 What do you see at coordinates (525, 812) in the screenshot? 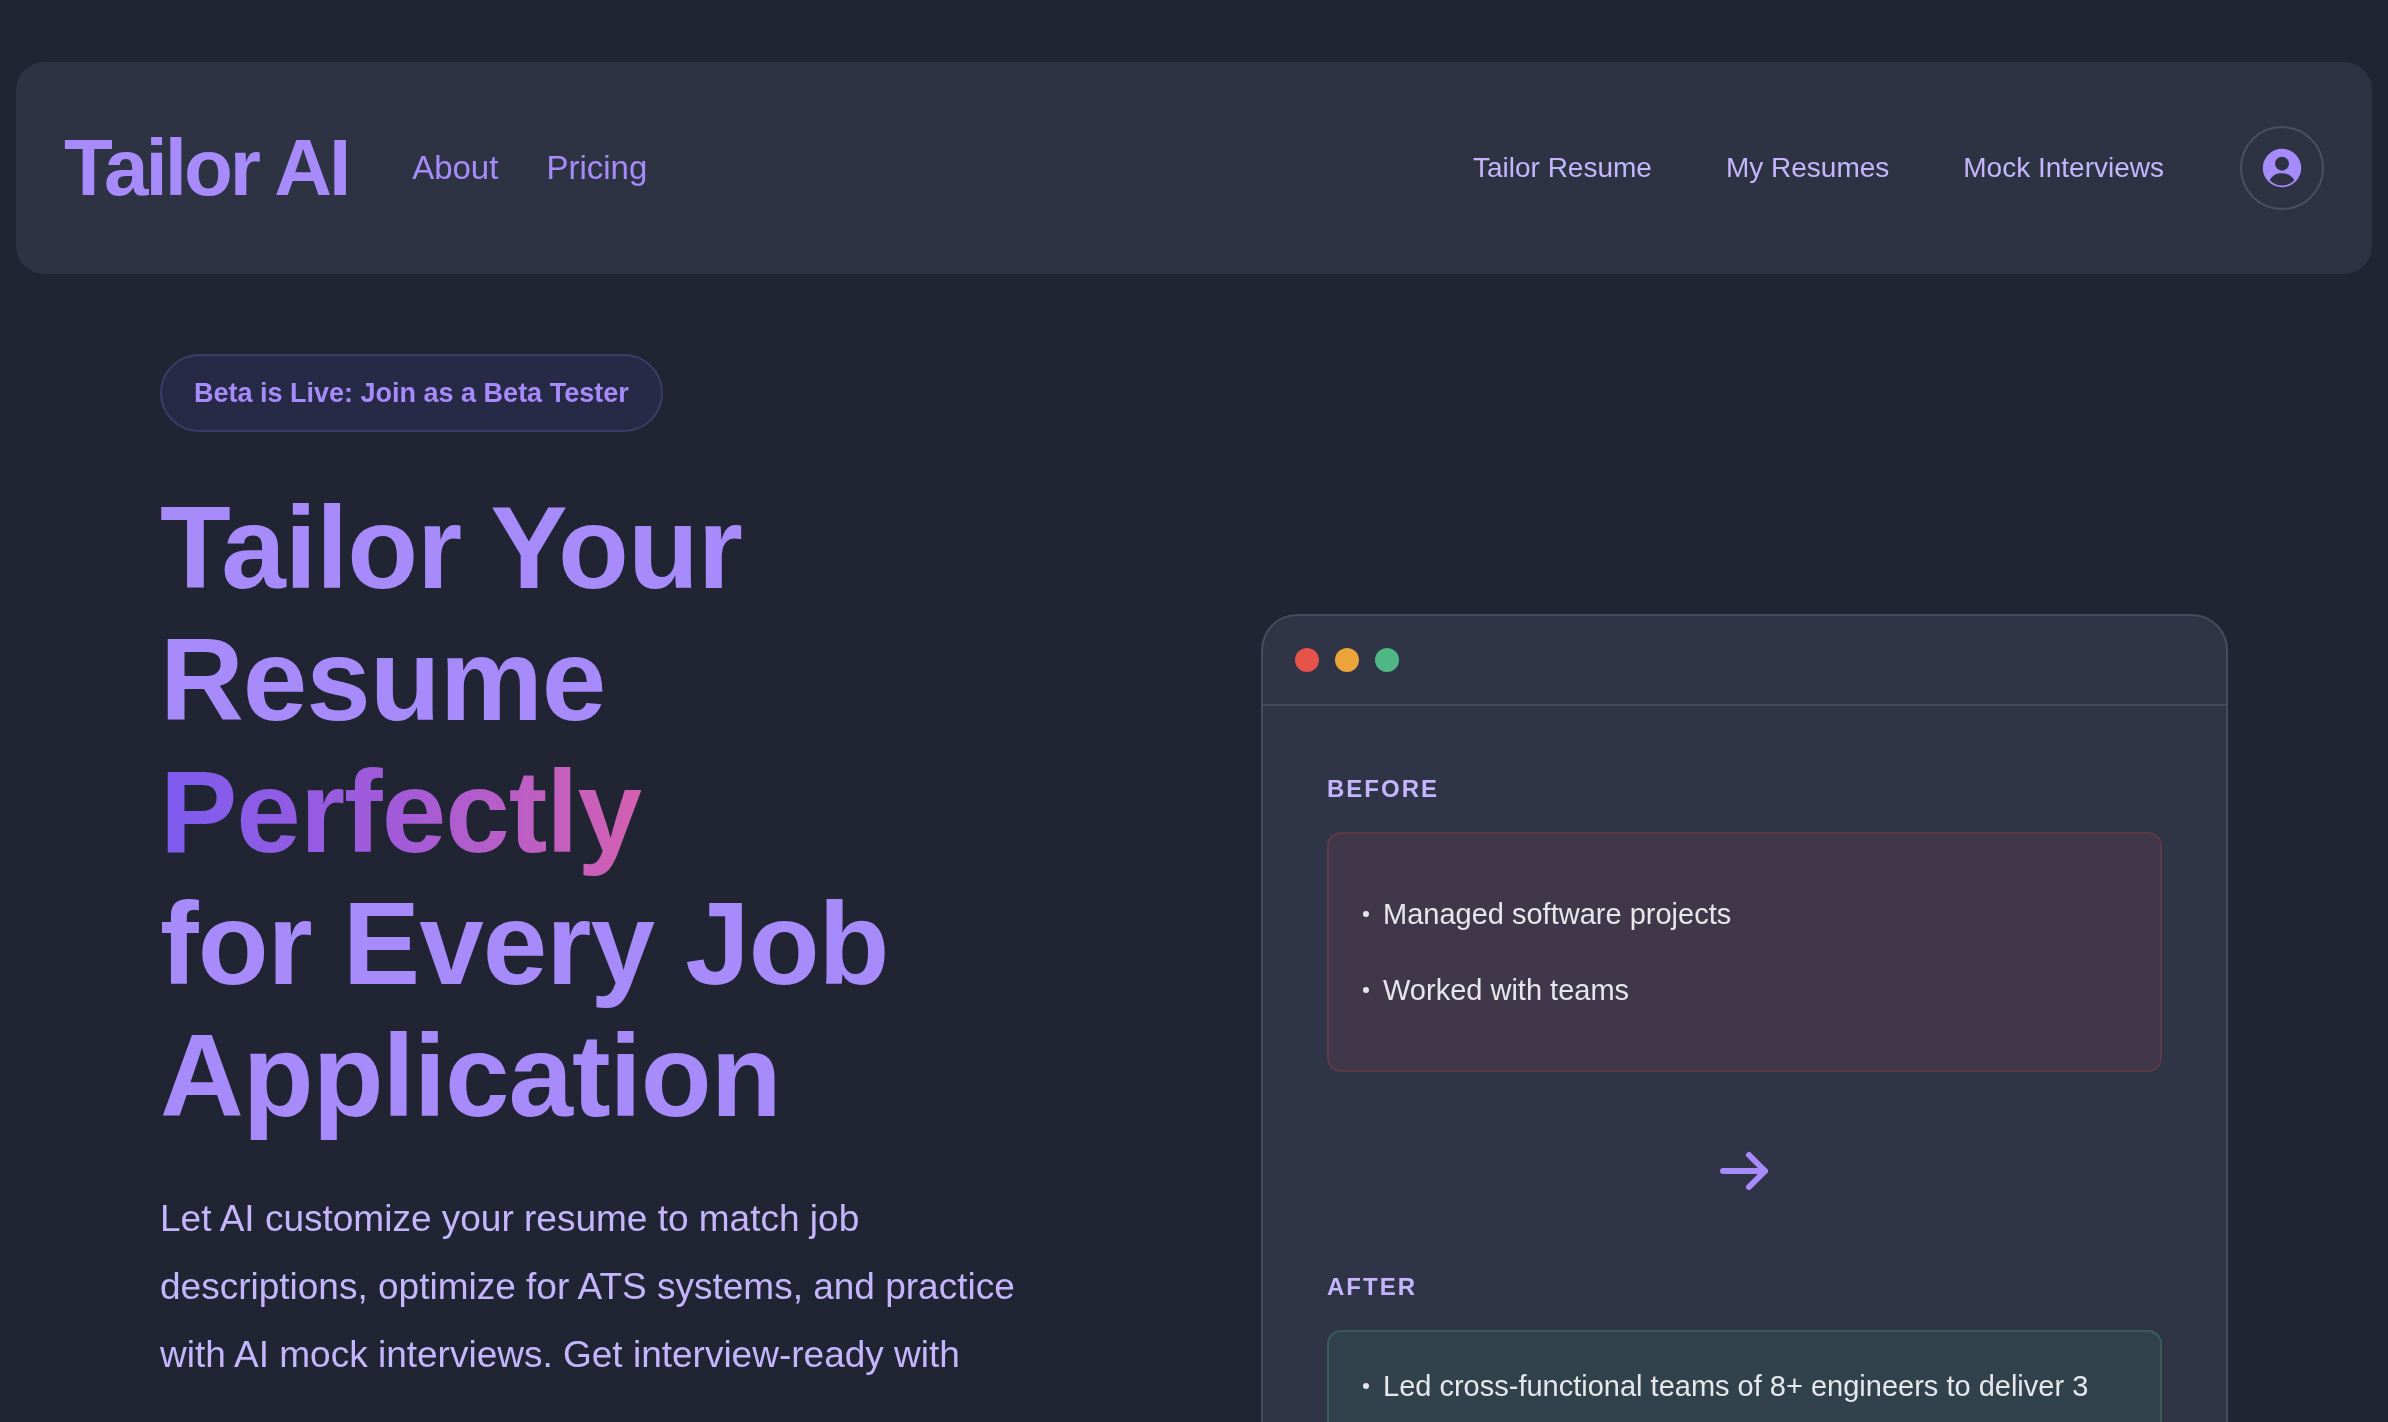
I see `headline: Tailor Your Resume Perfectly for Every Job Application` at bounding box center [525, 812].